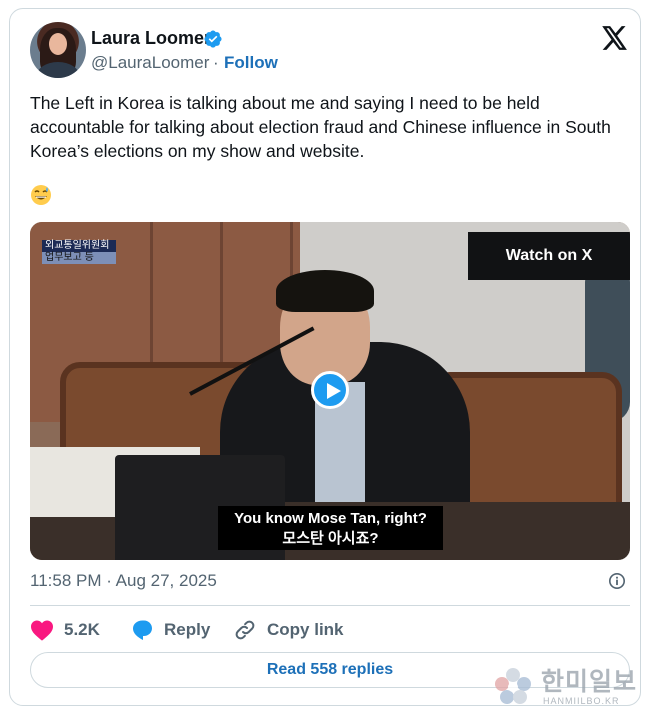 This screenshot has height=716, width=650. I want to click on avatar, so click(58, 50).